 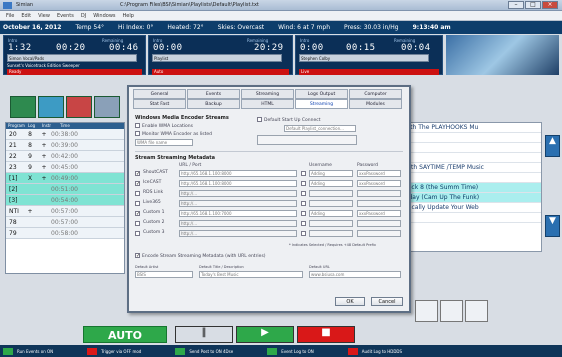 I want to click on tab-row2-1: Backup, so click(x=213, y=104).